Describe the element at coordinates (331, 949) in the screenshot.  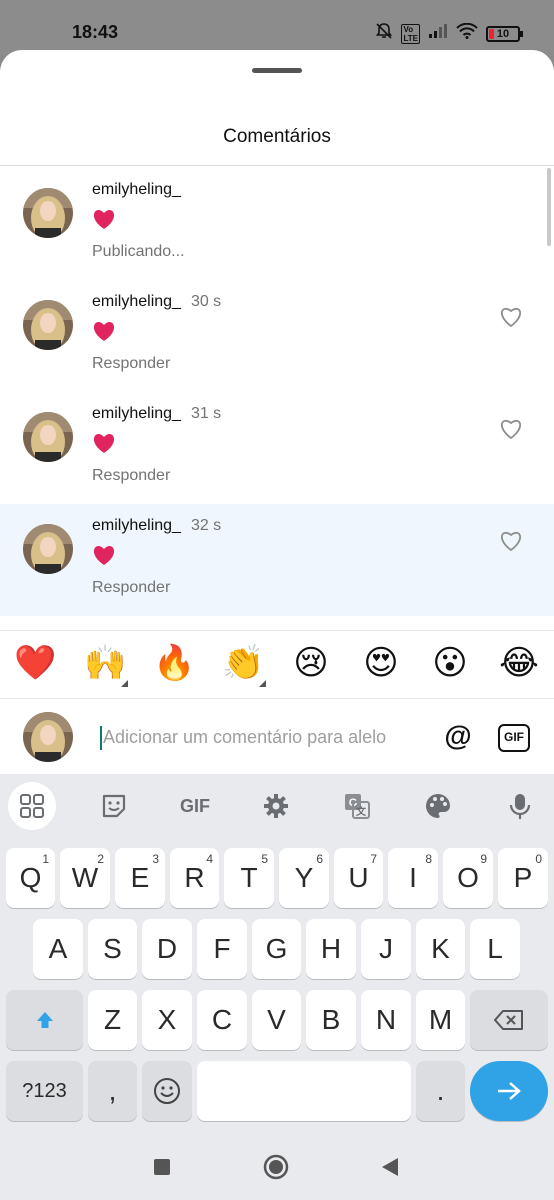
I see `key-h: H` at that location.